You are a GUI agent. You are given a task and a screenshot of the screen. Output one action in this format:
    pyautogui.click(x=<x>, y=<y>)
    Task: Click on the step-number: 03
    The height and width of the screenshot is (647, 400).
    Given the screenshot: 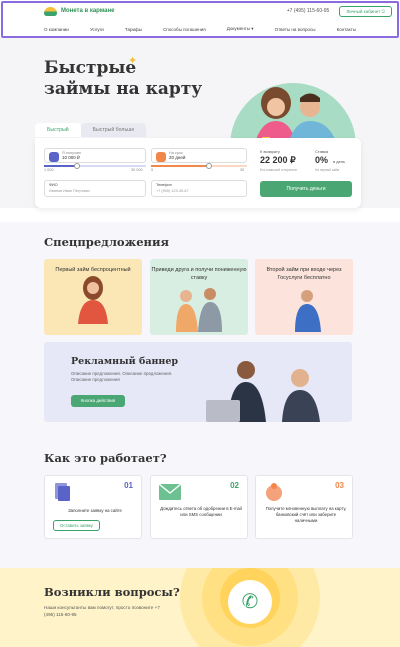 What is the action you would take?
    pyautogui.click(x=339, y=485)
    